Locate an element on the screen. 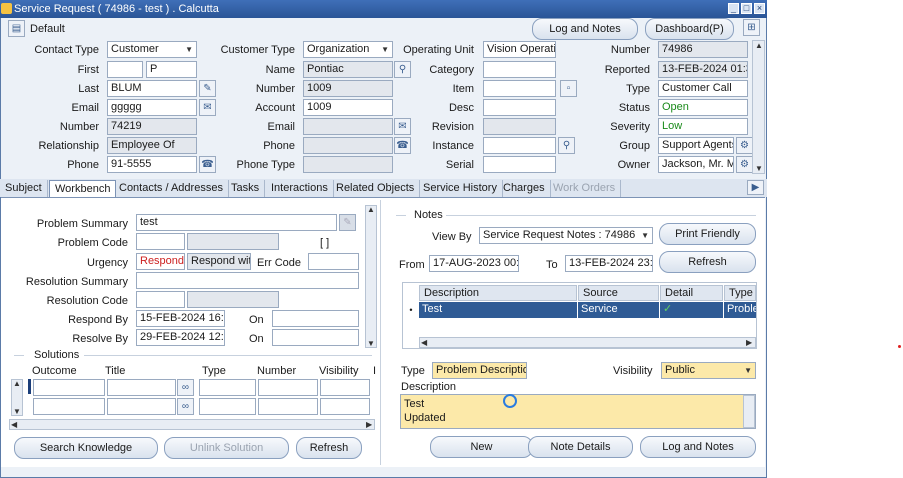 This screenshot has height=478, width=903. note-details-button: Note Details is located at coordinates (580, 447).